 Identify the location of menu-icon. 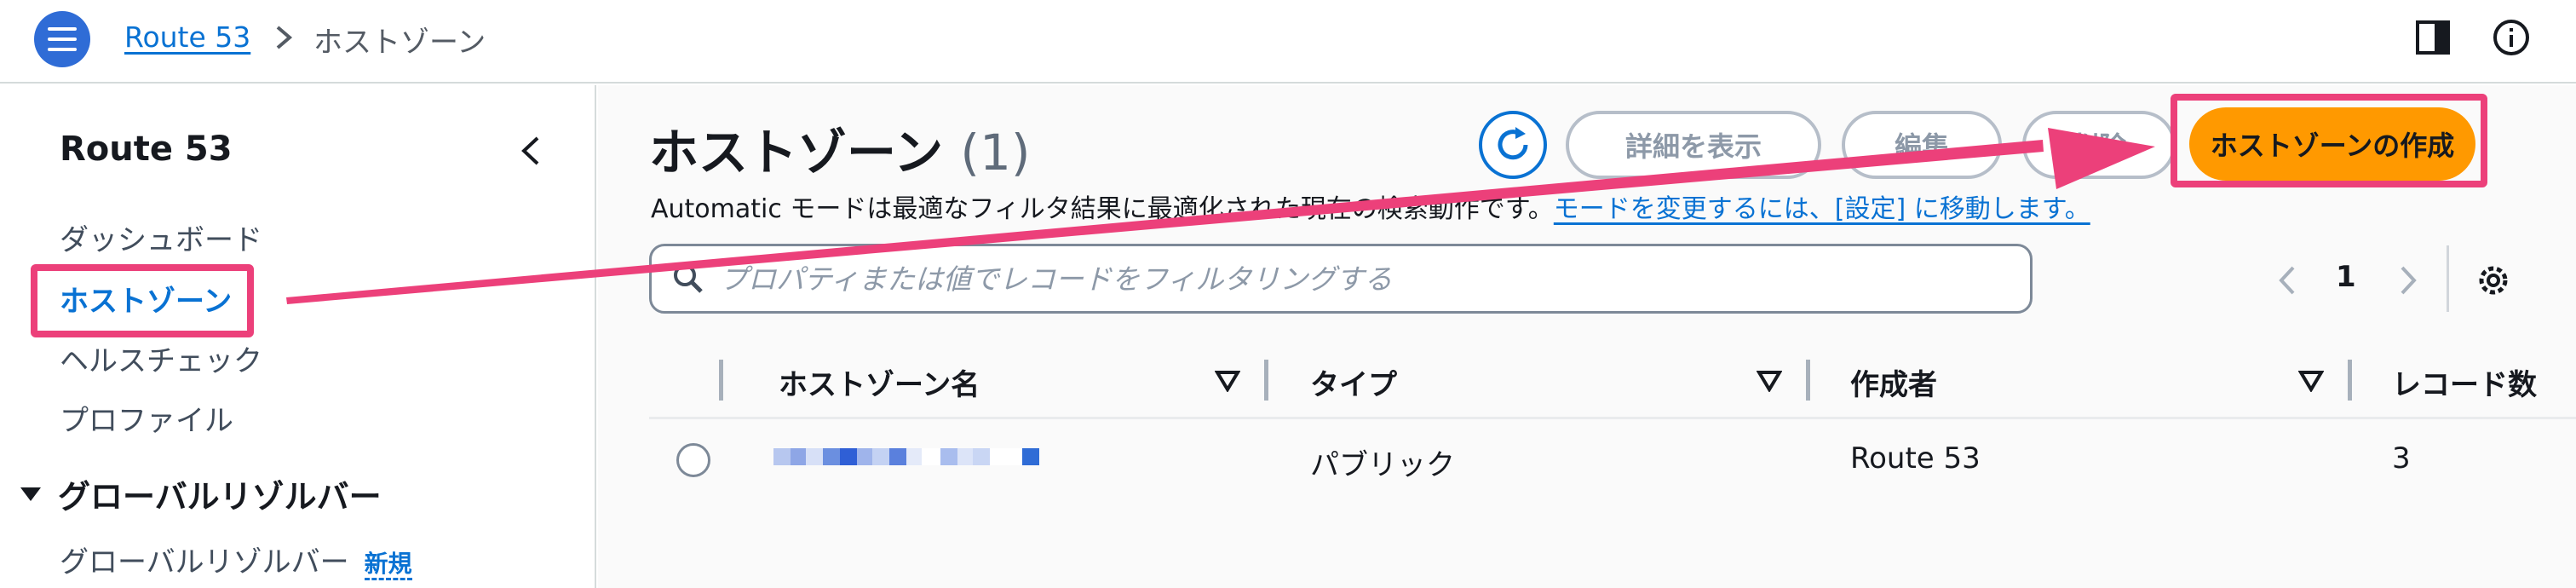
(62, 39).